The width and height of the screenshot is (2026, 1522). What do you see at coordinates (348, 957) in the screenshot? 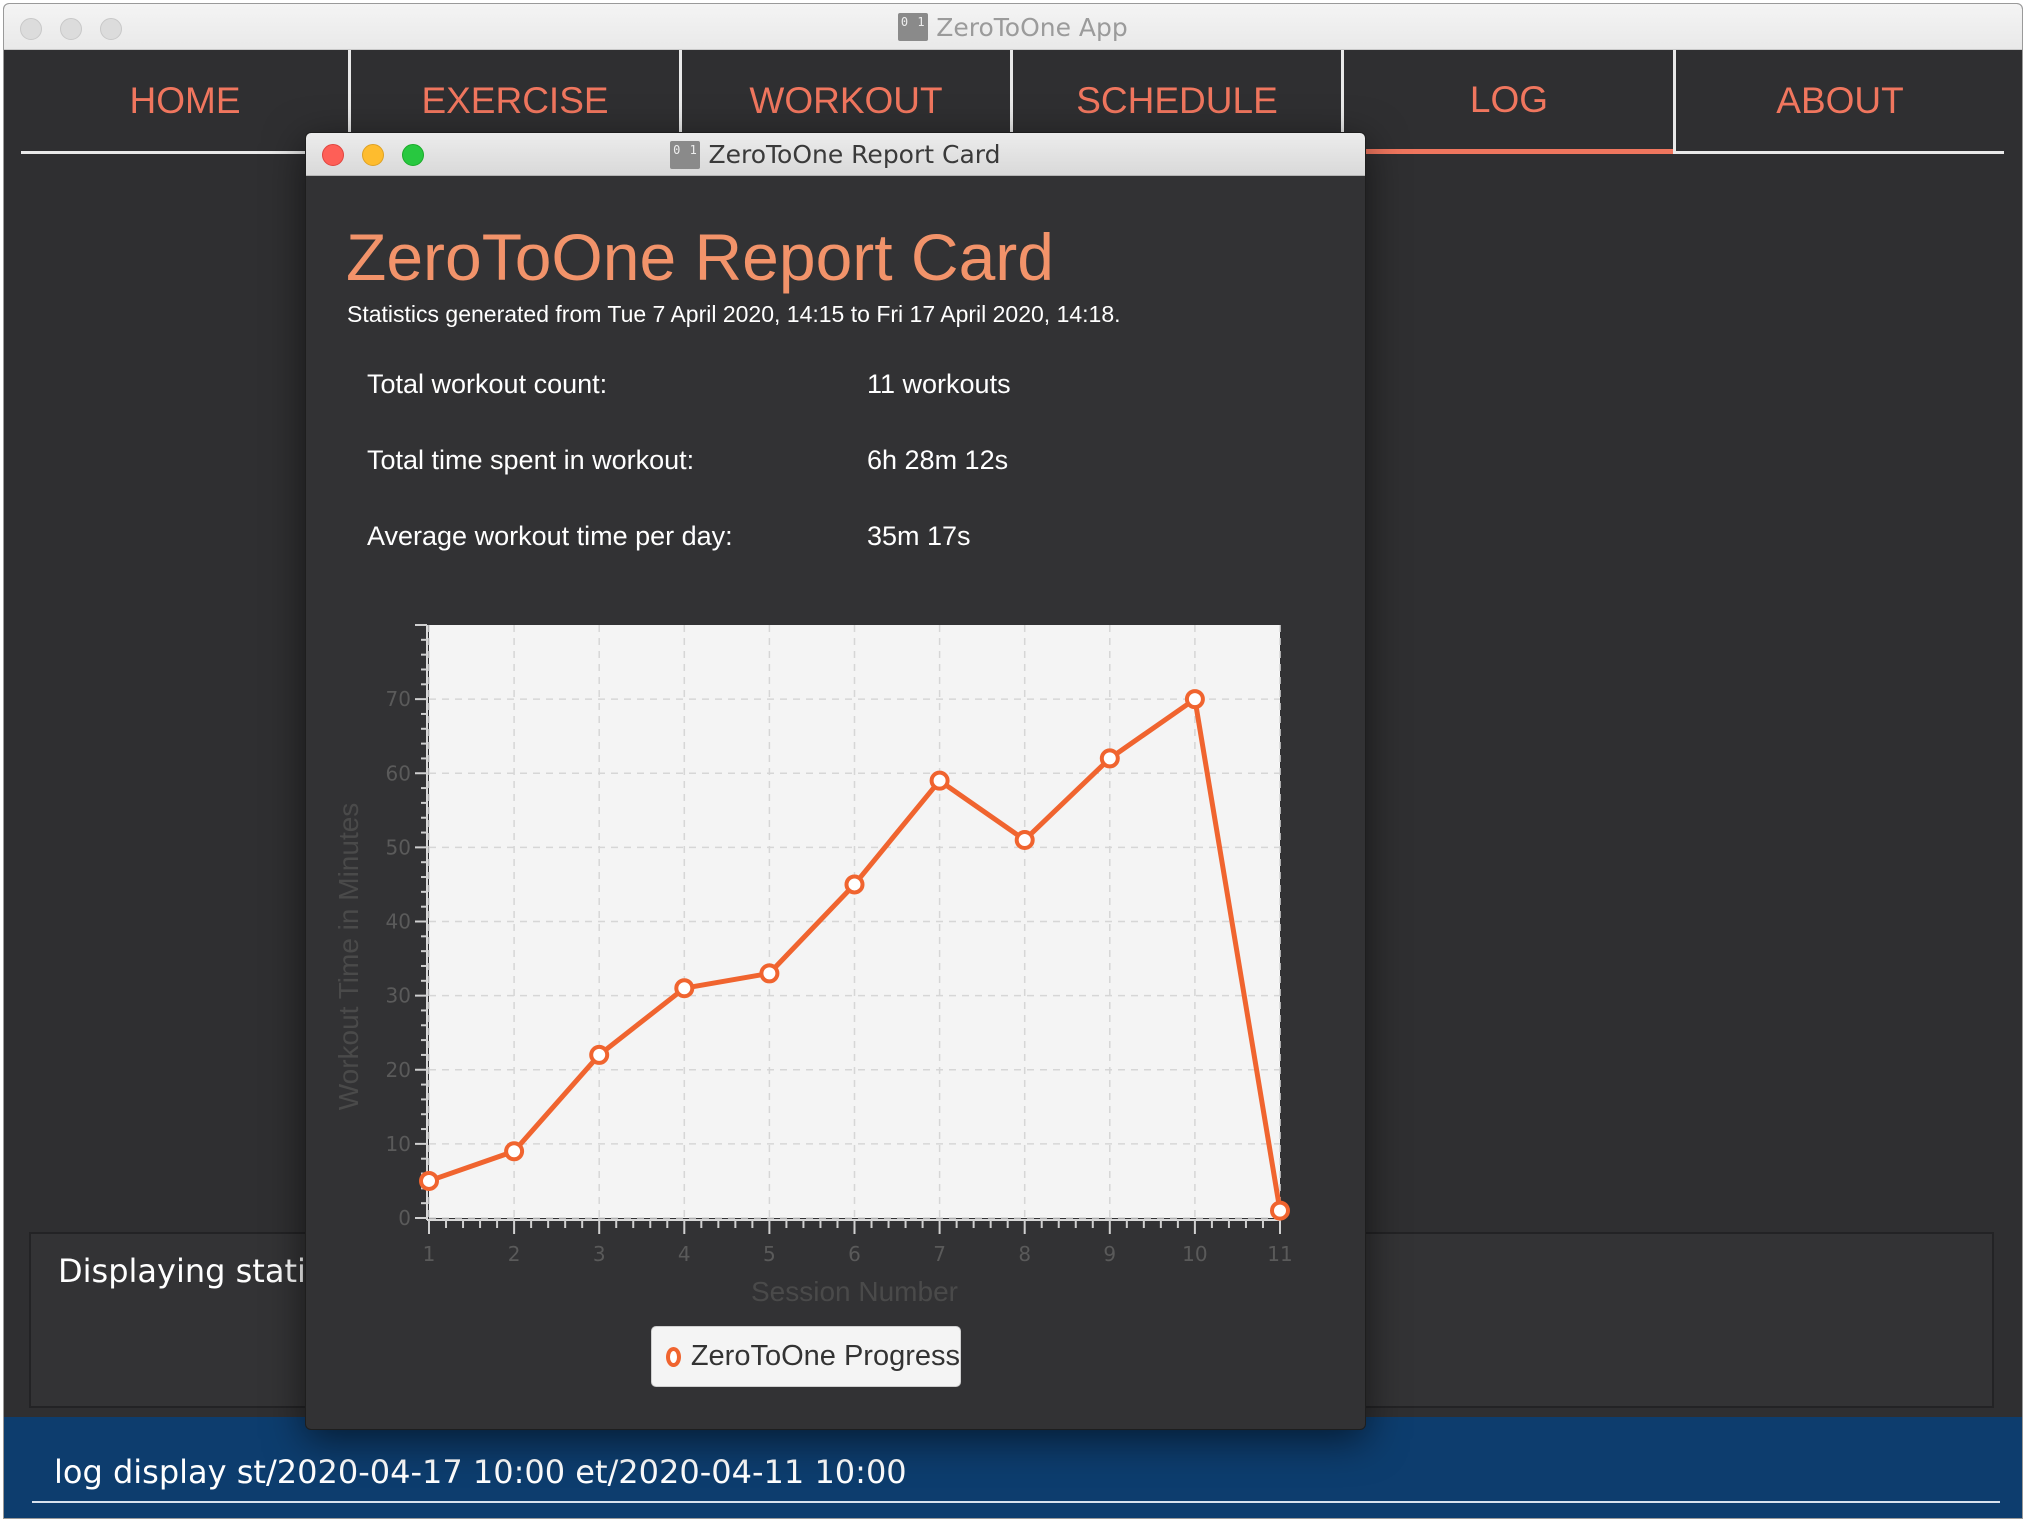
I see `y-axis-label: Workout Time in Minutes` at bounding box center [348, 957].